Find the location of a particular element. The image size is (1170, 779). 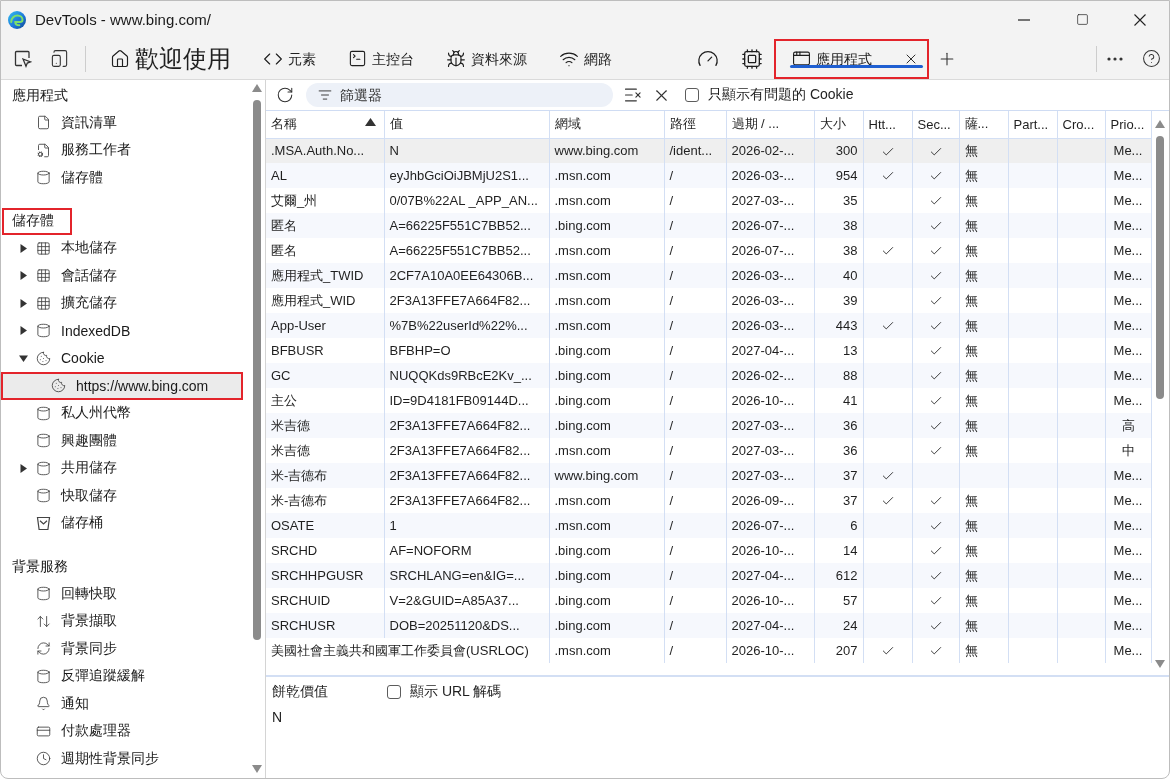

close-icon is located at coordinates (1140, 19).